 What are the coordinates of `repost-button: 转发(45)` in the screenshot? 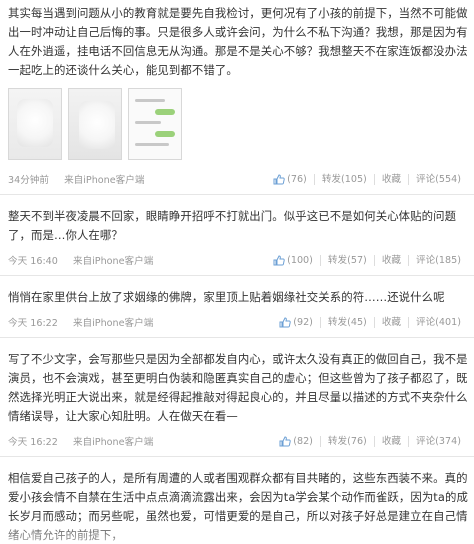 It's located at (346, 322).